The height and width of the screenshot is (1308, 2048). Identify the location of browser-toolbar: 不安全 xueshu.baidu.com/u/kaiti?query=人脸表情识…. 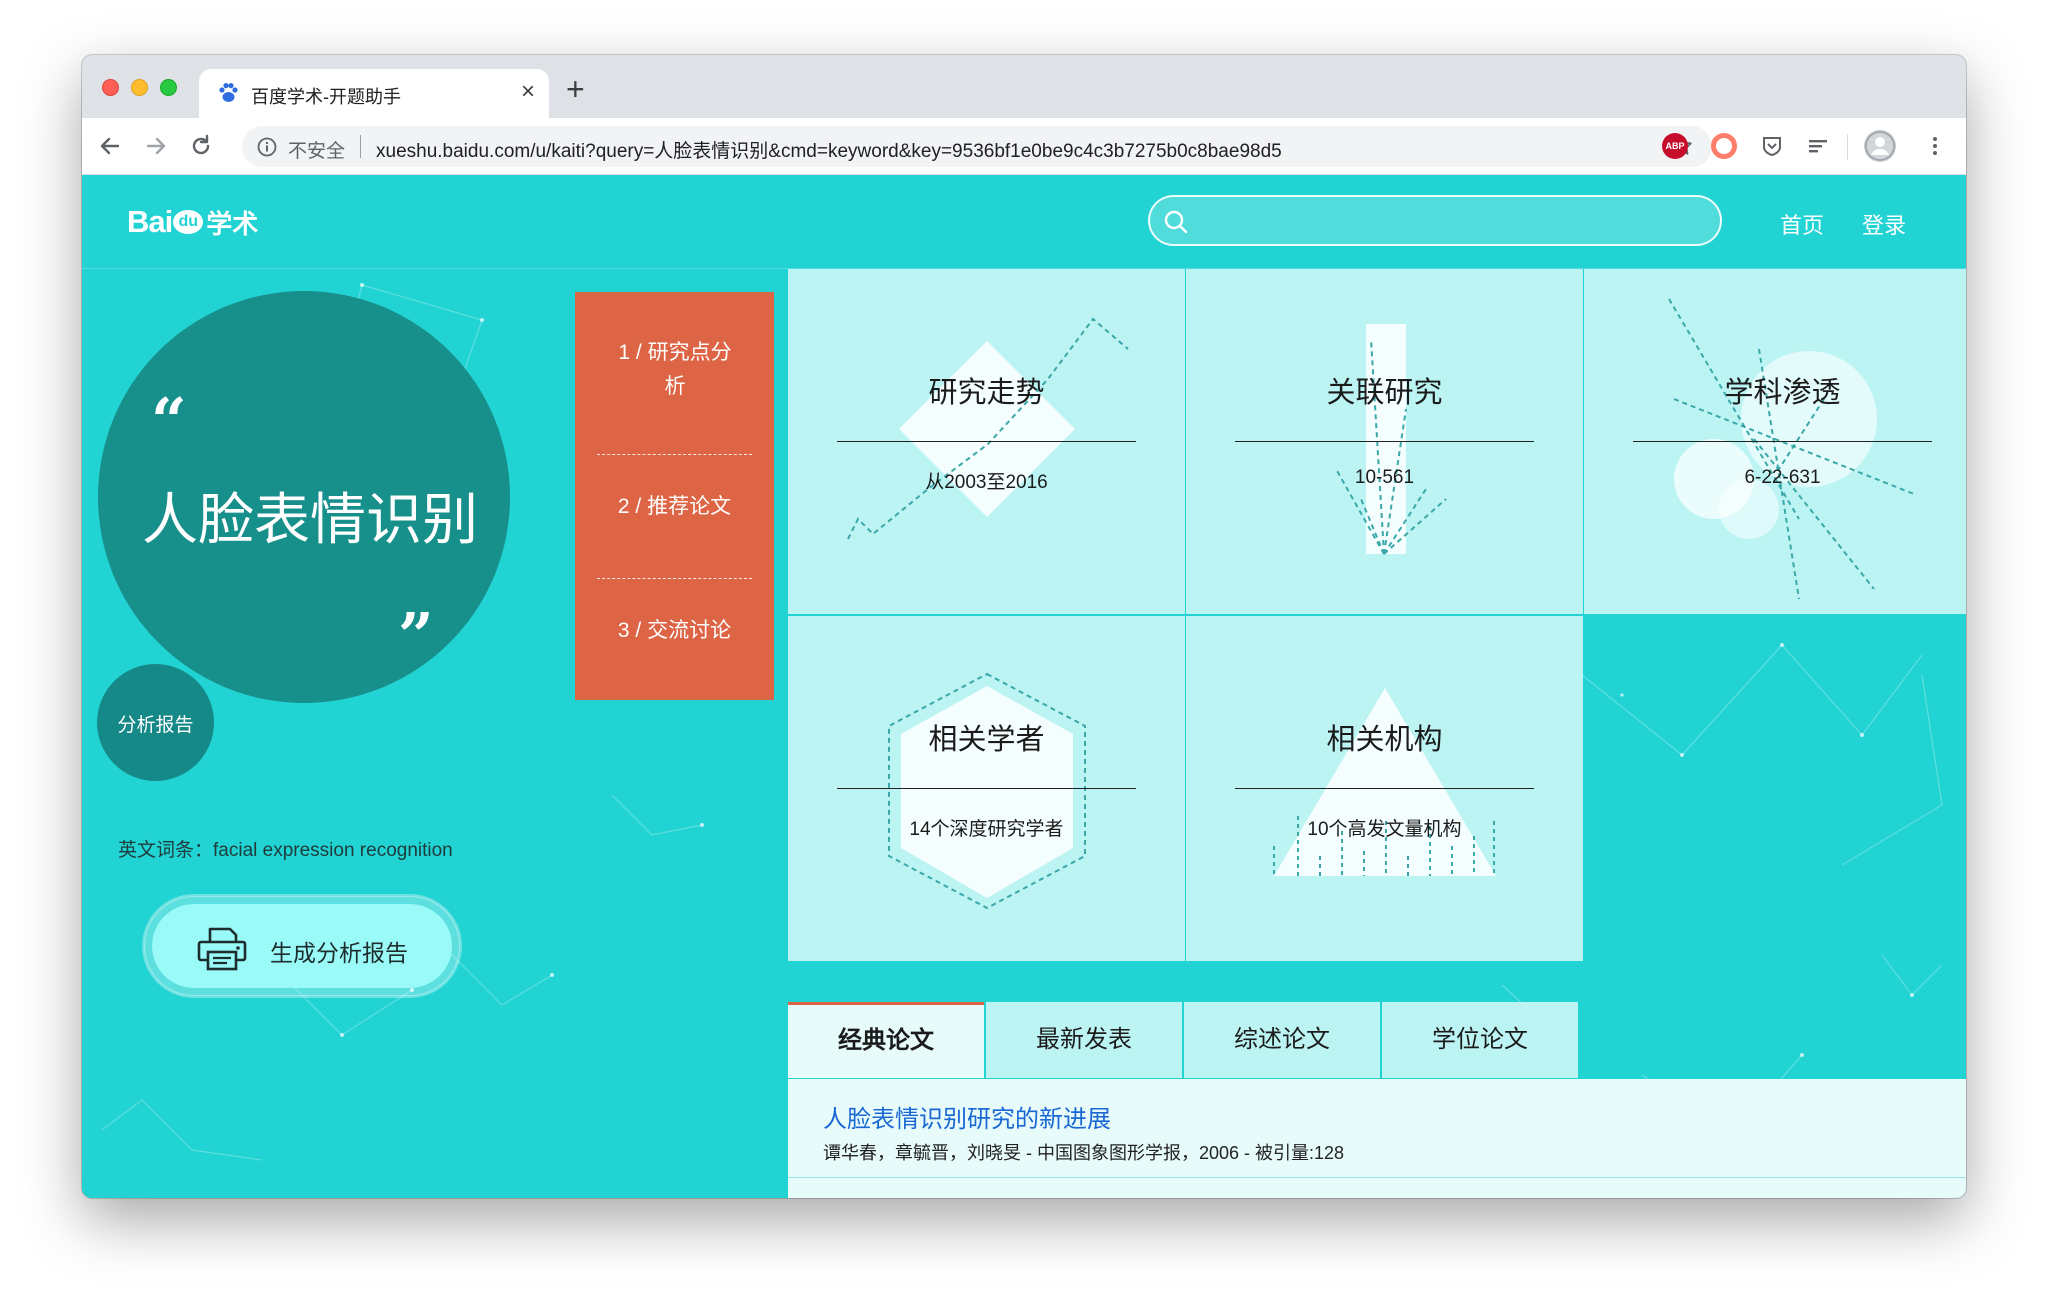
(1024, 146).